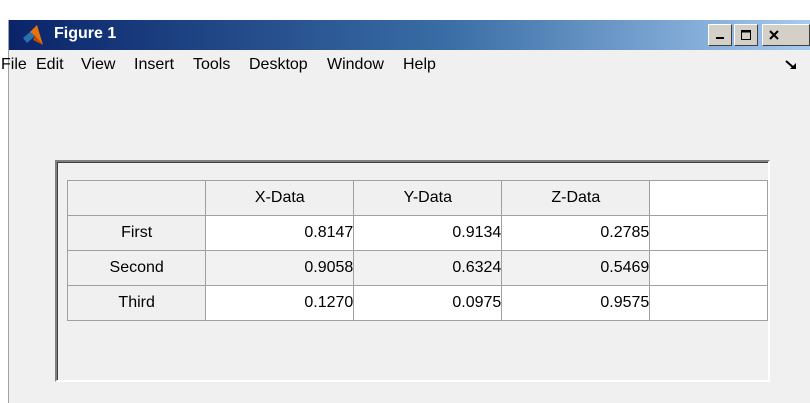 This screenshot has height=403, width=810. What do you see at coordinates (14, 65) in the screenshot?
I see `menu-file: File` at bounding box center [14, 65].